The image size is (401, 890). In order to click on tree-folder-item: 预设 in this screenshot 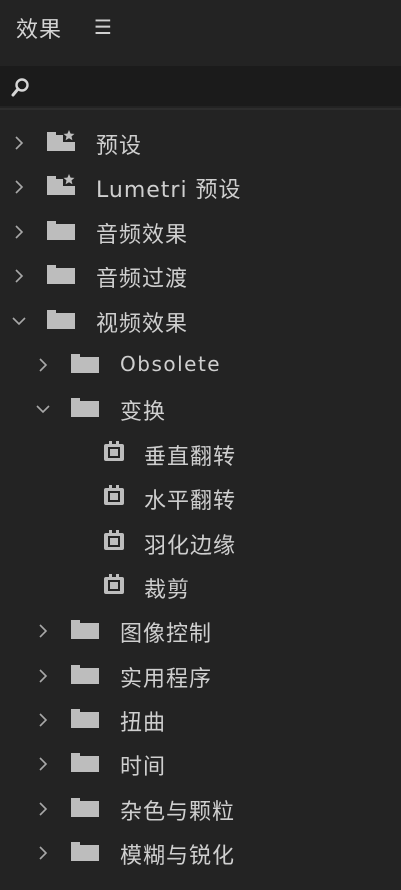, I will do `click(200, 144)`.